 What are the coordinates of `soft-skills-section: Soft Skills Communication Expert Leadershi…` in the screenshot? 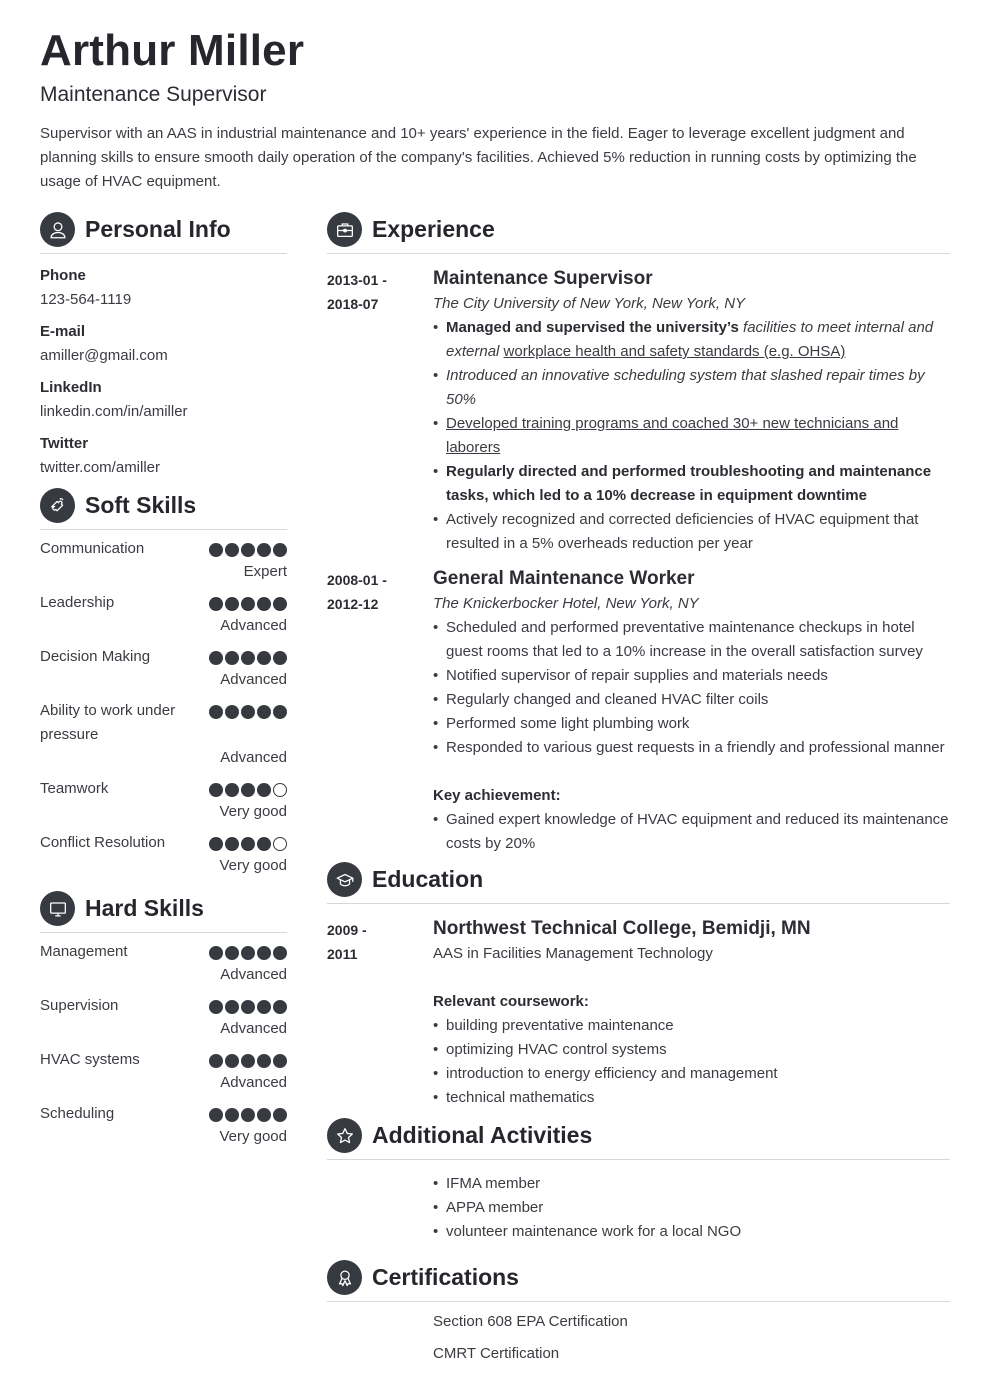 It's located at (163, 683).